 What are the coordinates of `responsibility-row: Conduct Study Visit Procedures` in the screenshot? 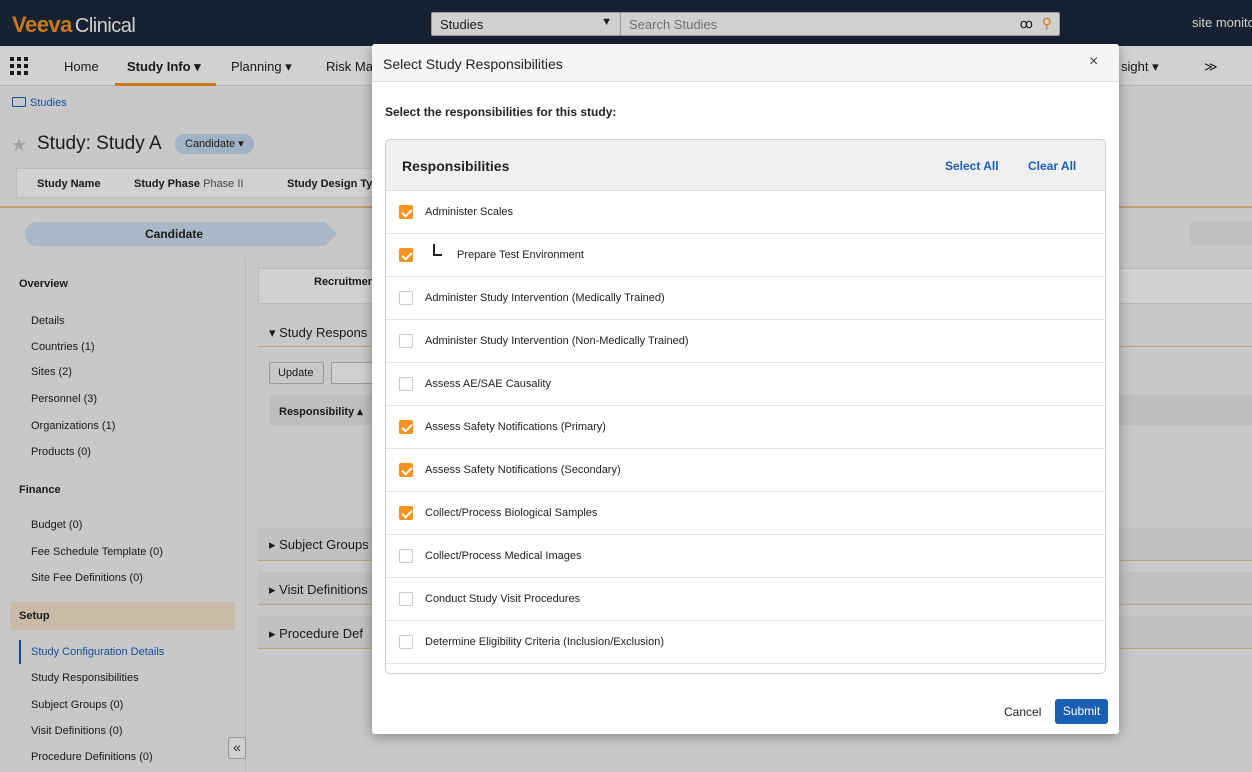 It's located at (745, 599).